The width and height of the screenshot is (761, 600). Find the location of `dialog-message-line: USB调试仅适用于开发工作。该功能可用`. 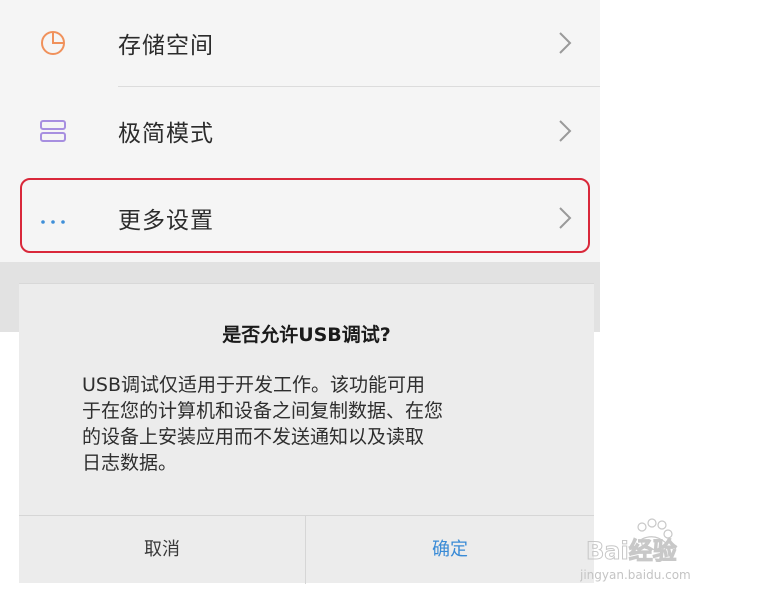

dialog-message-line: USB调试仅适用于开发工作。该功能可用 is located at coordinates (254, 385).